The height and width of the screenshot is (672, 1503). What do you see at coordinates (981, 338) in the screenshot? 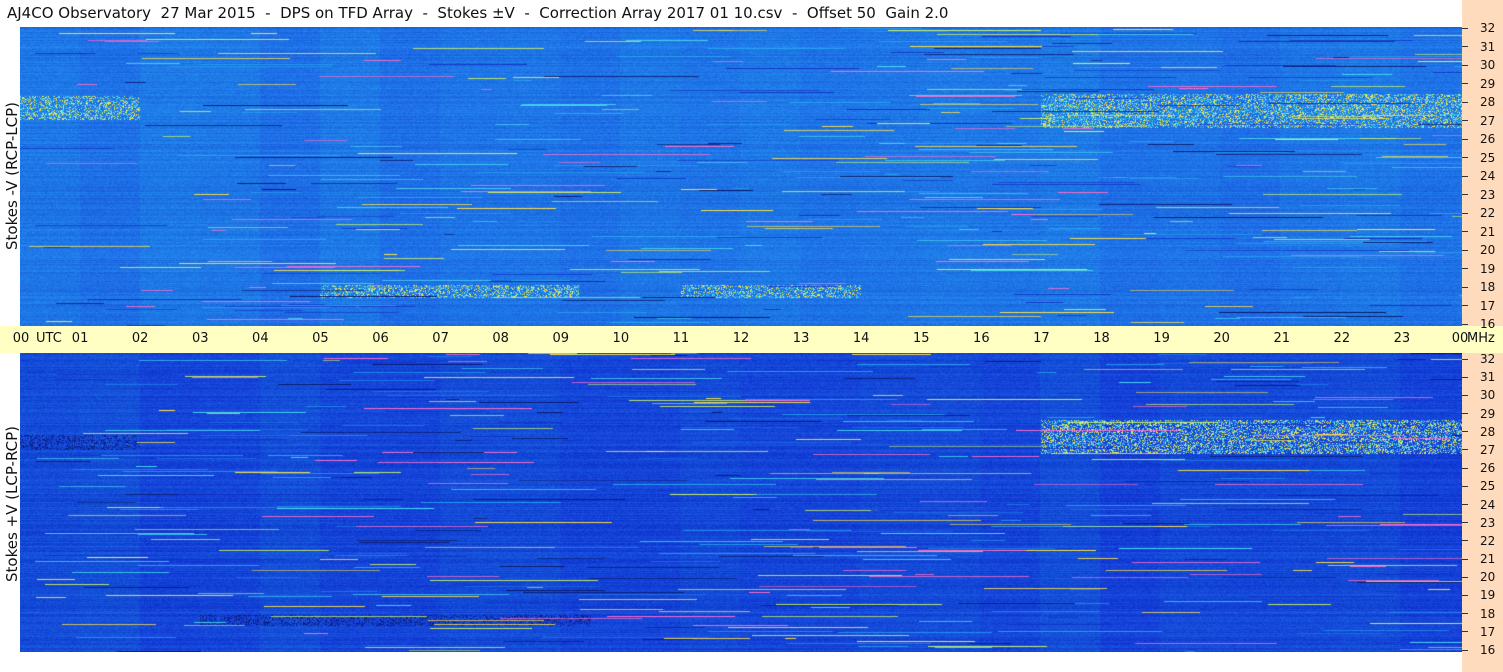
I see `utc-tick-label: 16` at bounding box center [981, 338].